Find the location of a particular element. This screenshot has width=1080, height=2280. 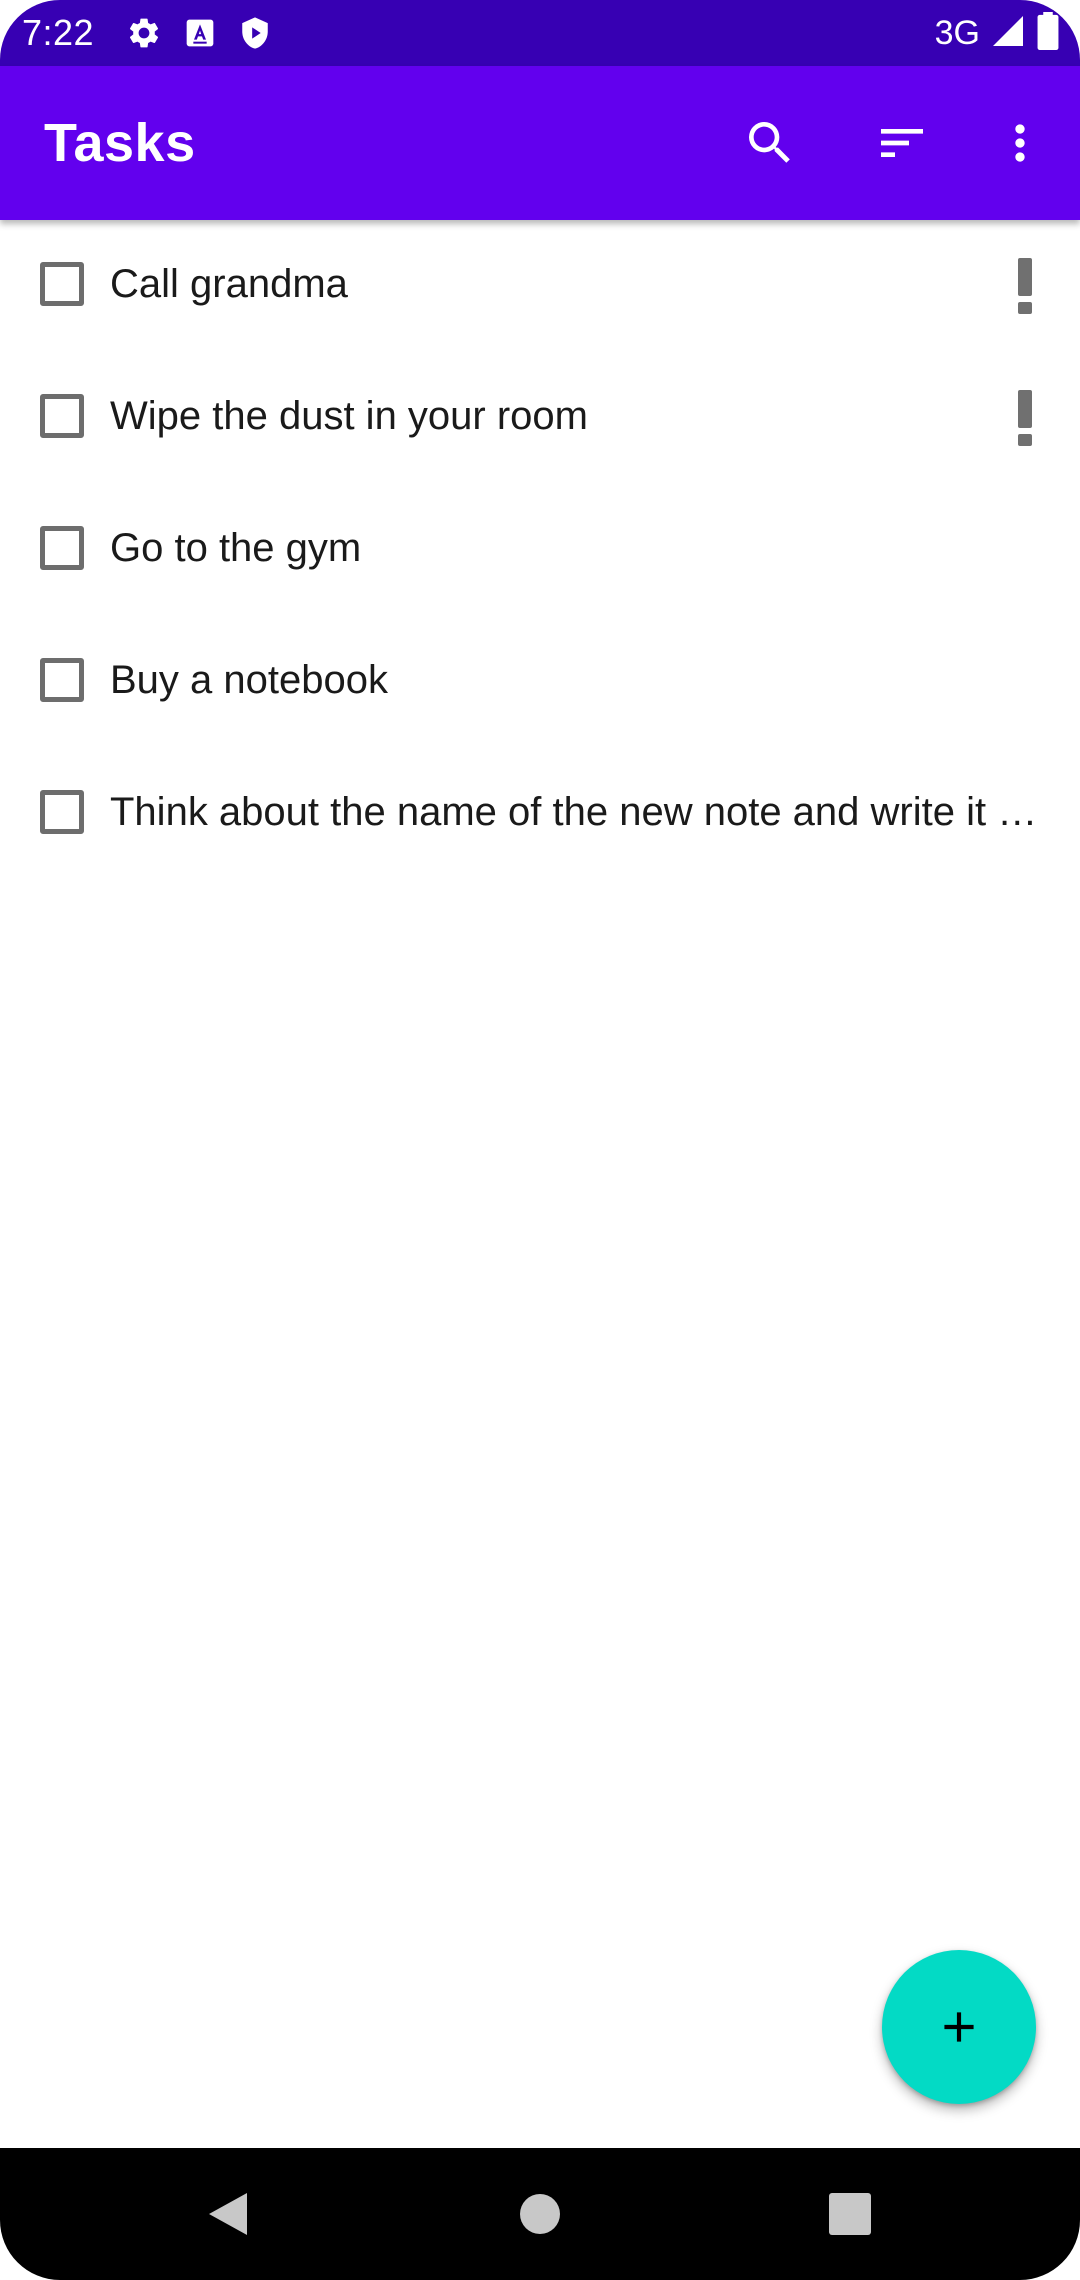

task-title: Buy a notebook is located at coordinates (249, 680).